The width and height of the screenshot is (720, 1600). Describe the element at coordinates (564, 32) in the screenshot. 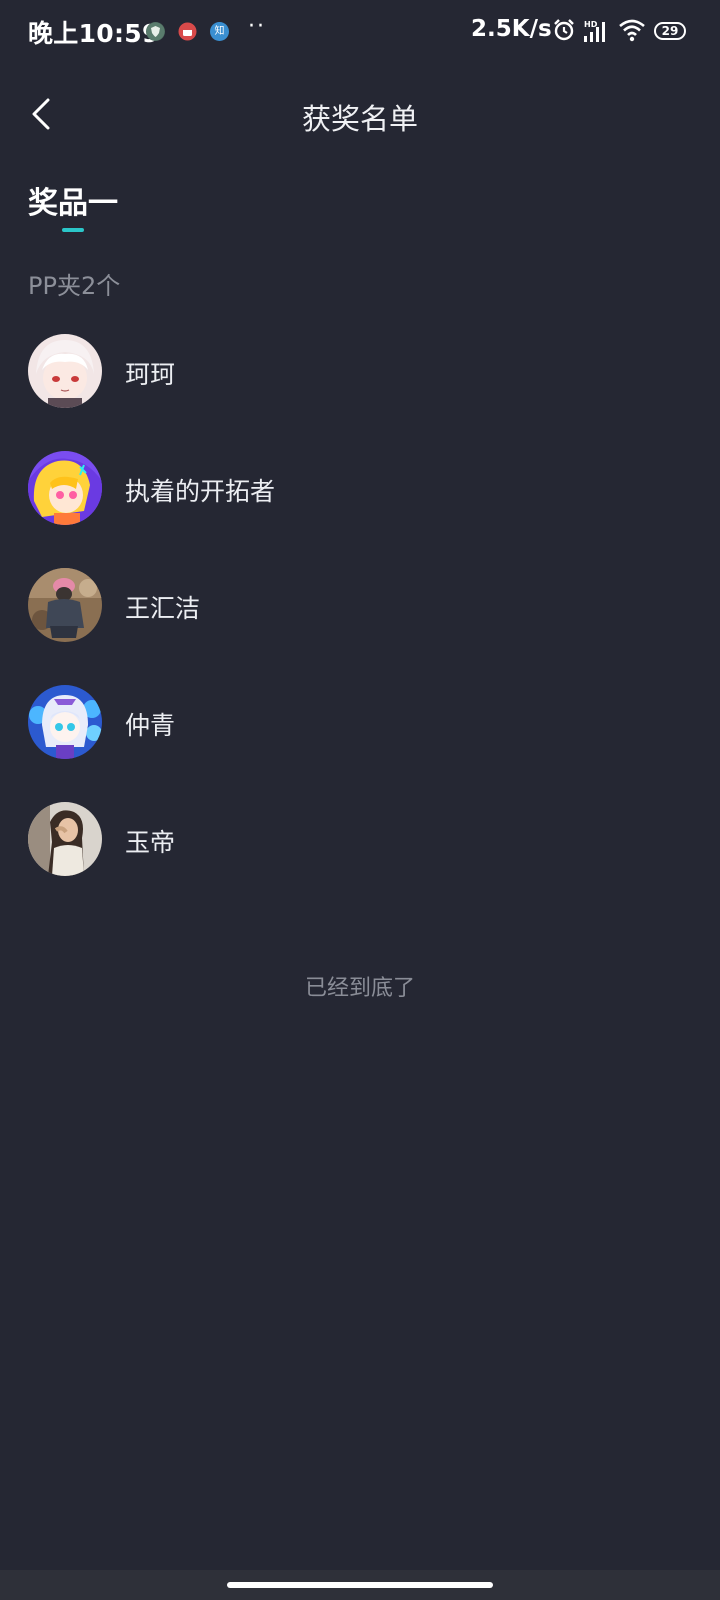

I see `alarm-icon` at that location.